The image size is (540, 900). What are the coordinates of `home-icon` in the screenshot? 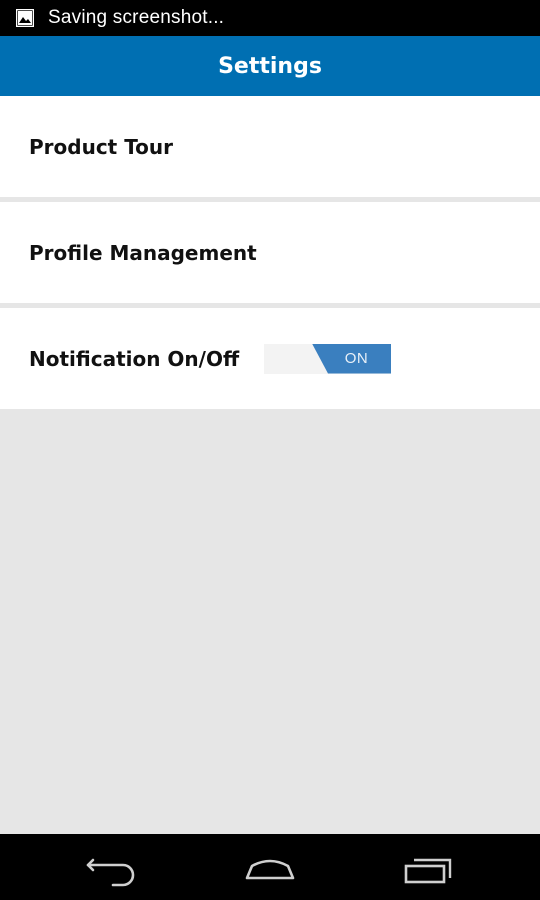 It's located at (270, 868).